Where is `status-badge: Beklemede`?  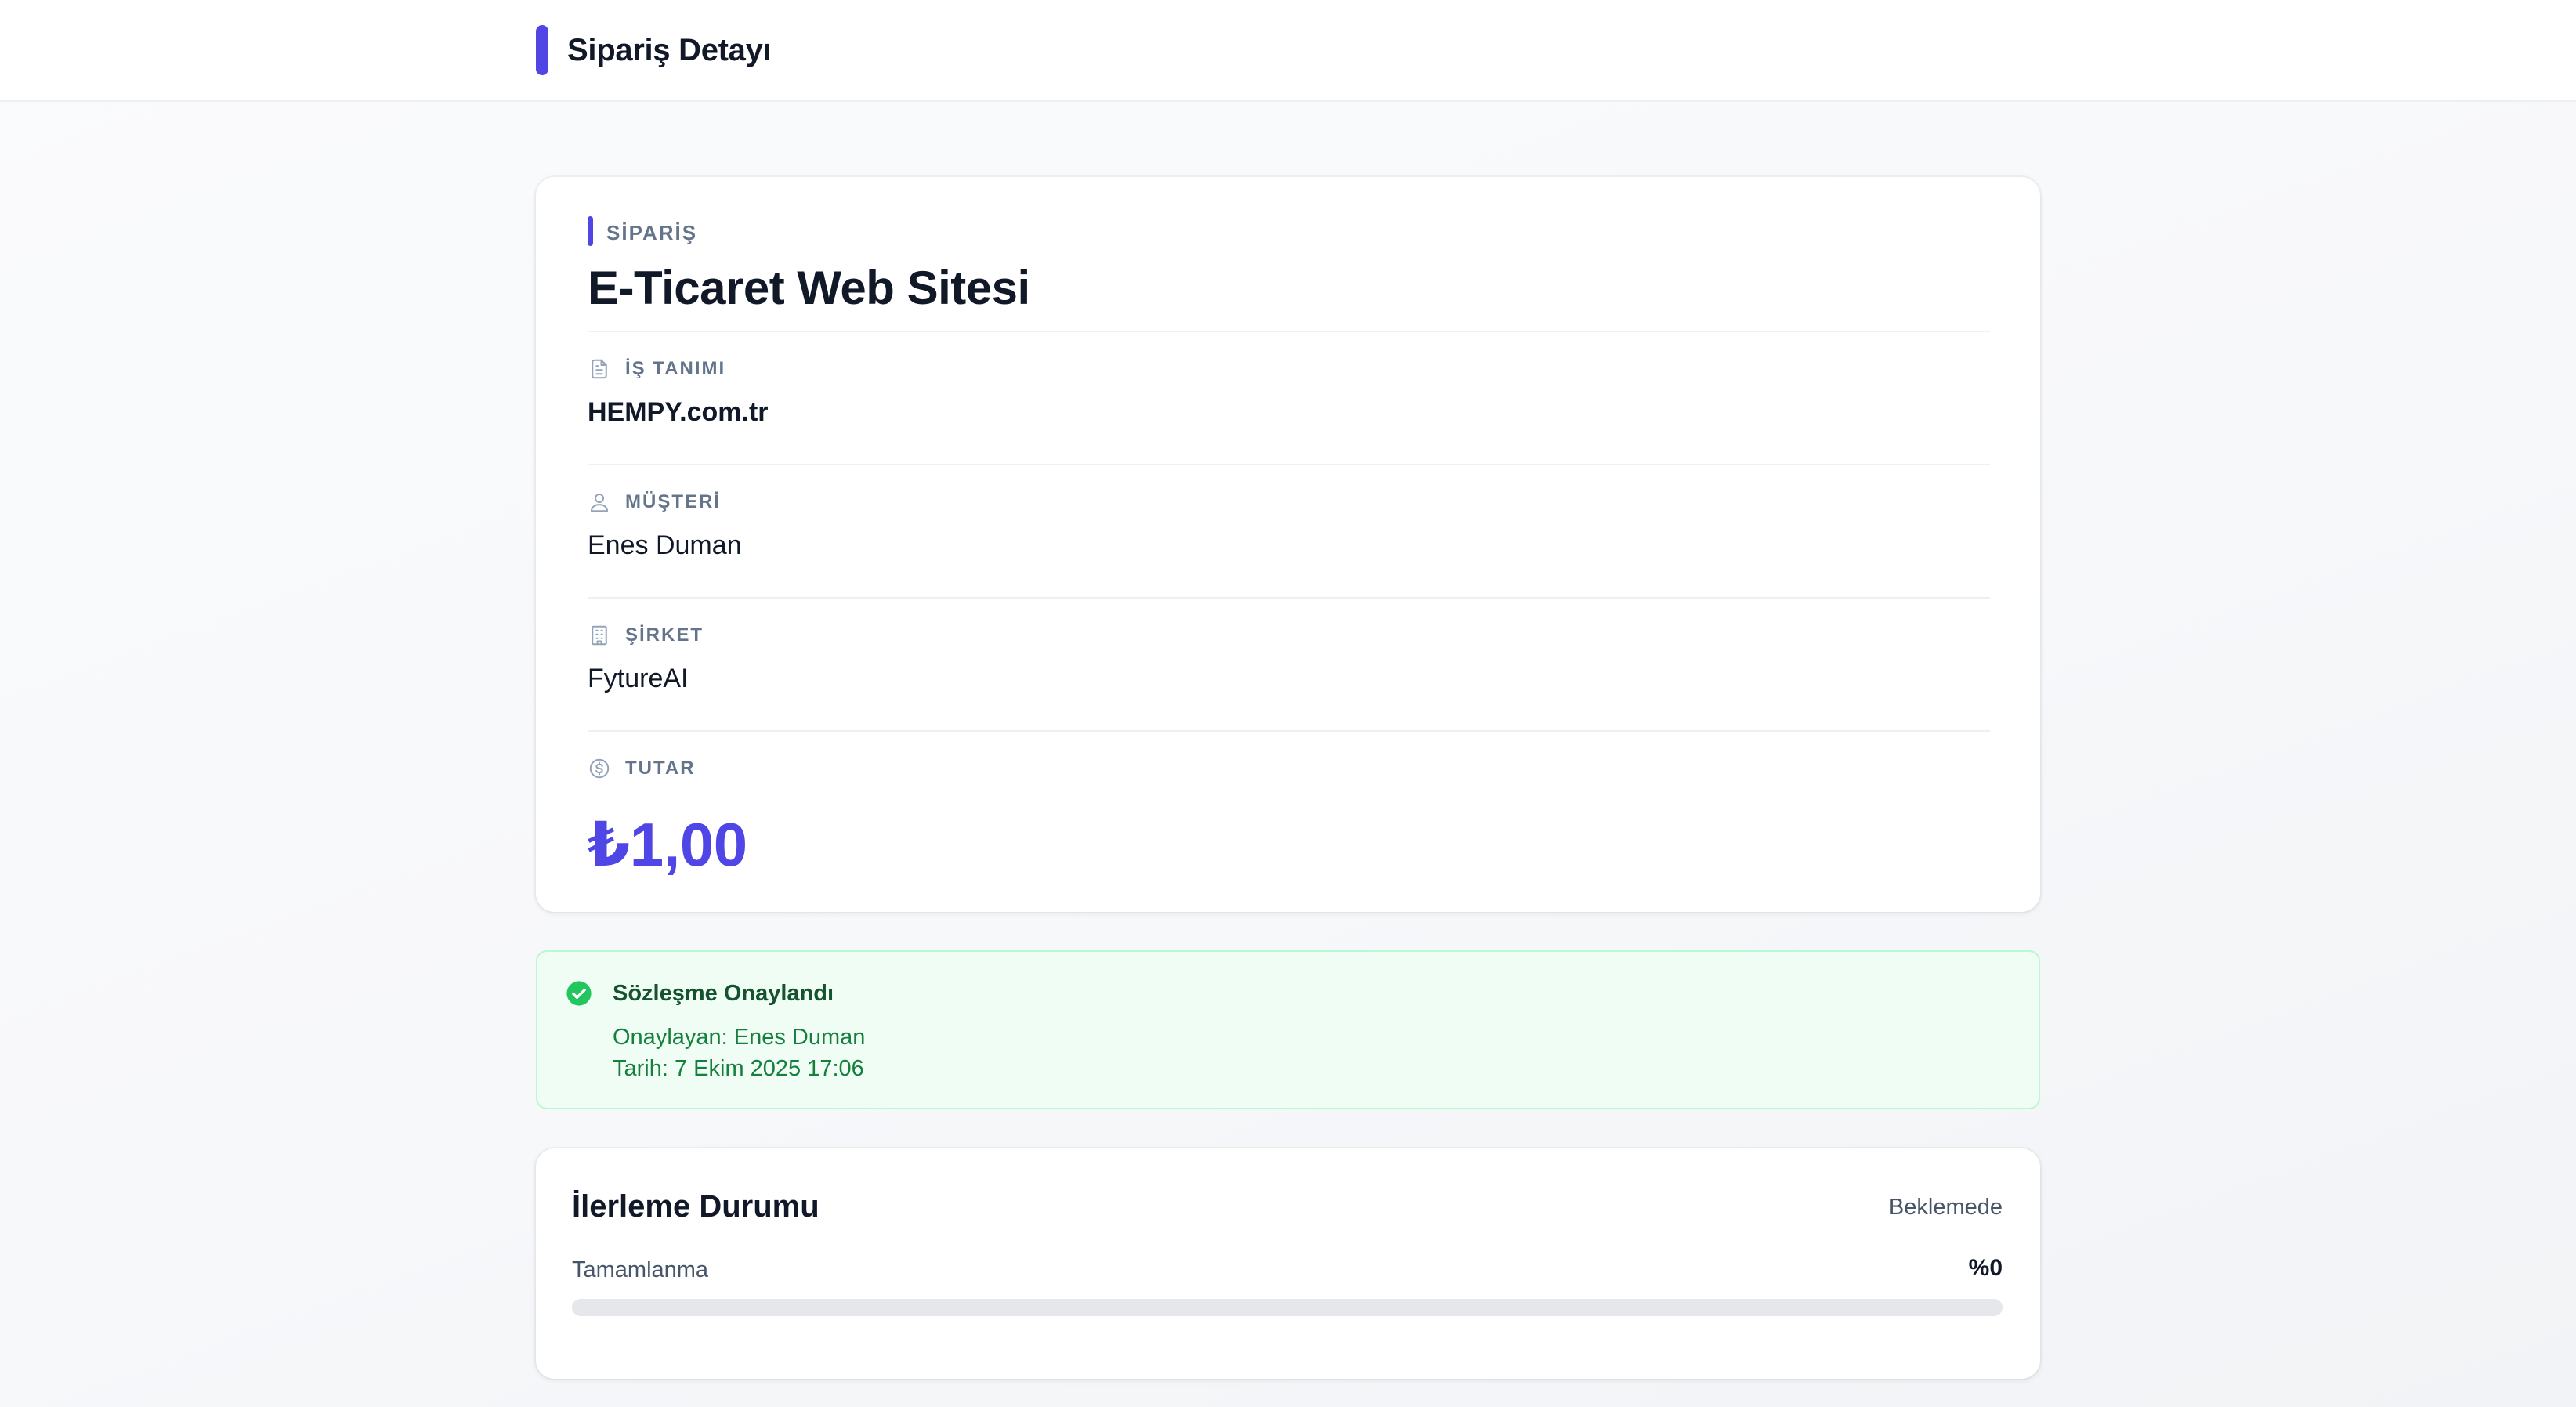 status-badge: Beklemede is located at coordinates (1945, 1207).